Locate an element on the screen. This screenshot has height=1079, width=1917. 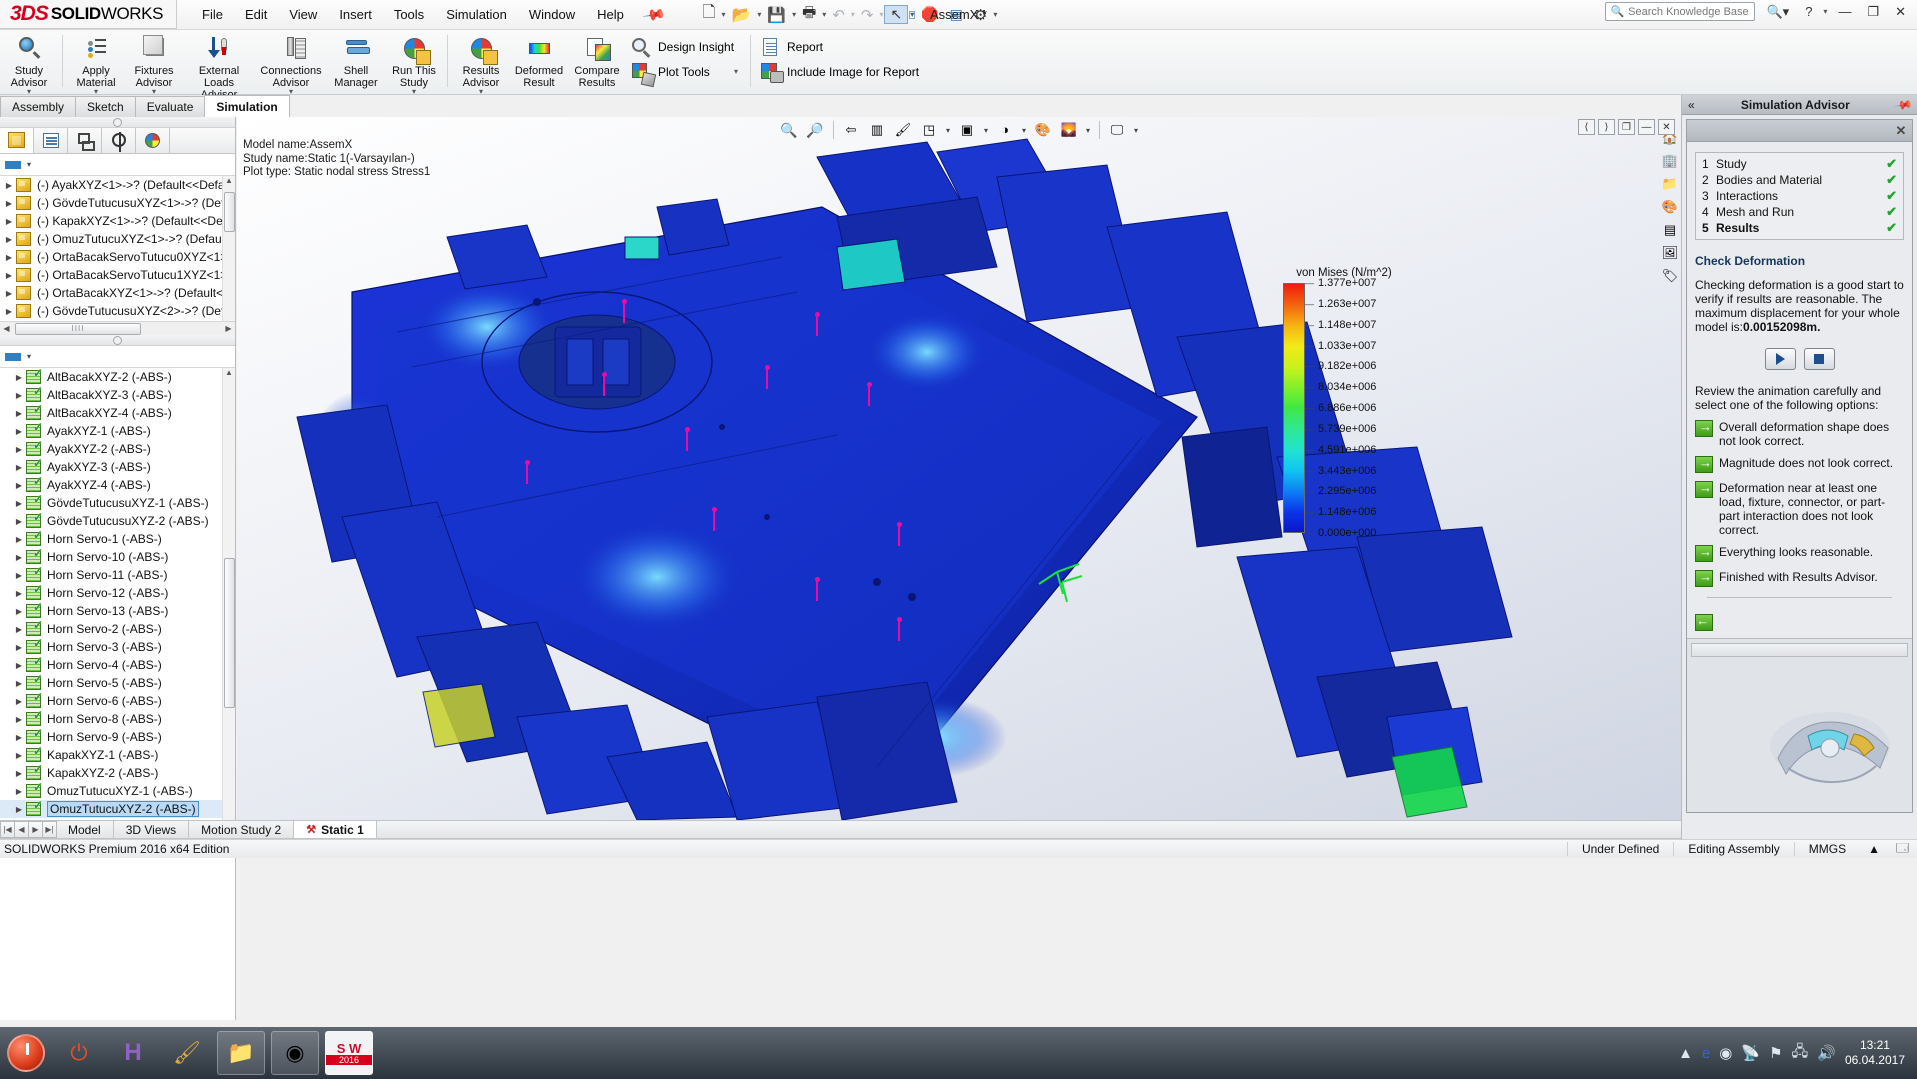
help-caret-icon: ▾ is located at coordinates (1825, 11).